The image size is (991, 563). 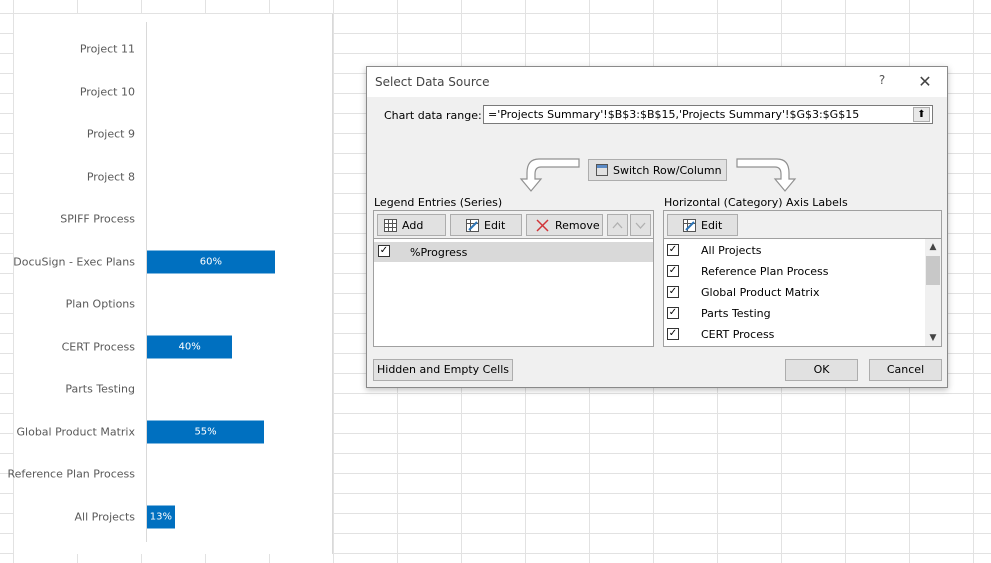 What do you see at coordinates (542, 225) in the screenshot?
I see `remove-x-icon` at bounding box center [542, 225].